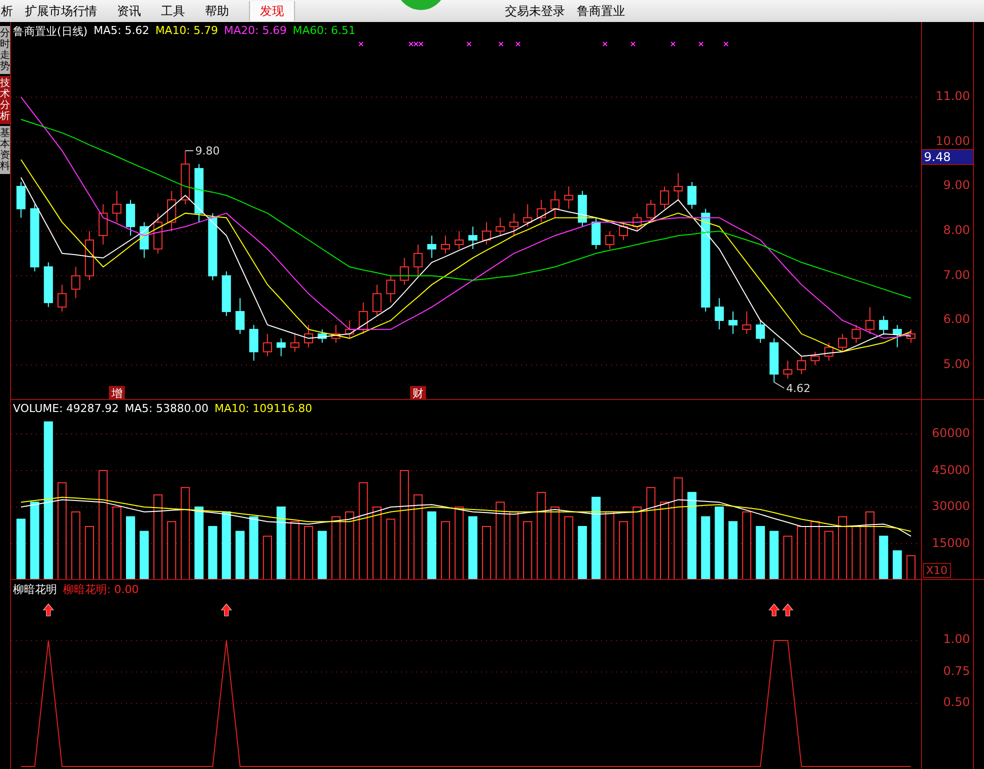 This screenshot has width=984, height=769. I want to click on axis-label: 45000, so click(951, 469).